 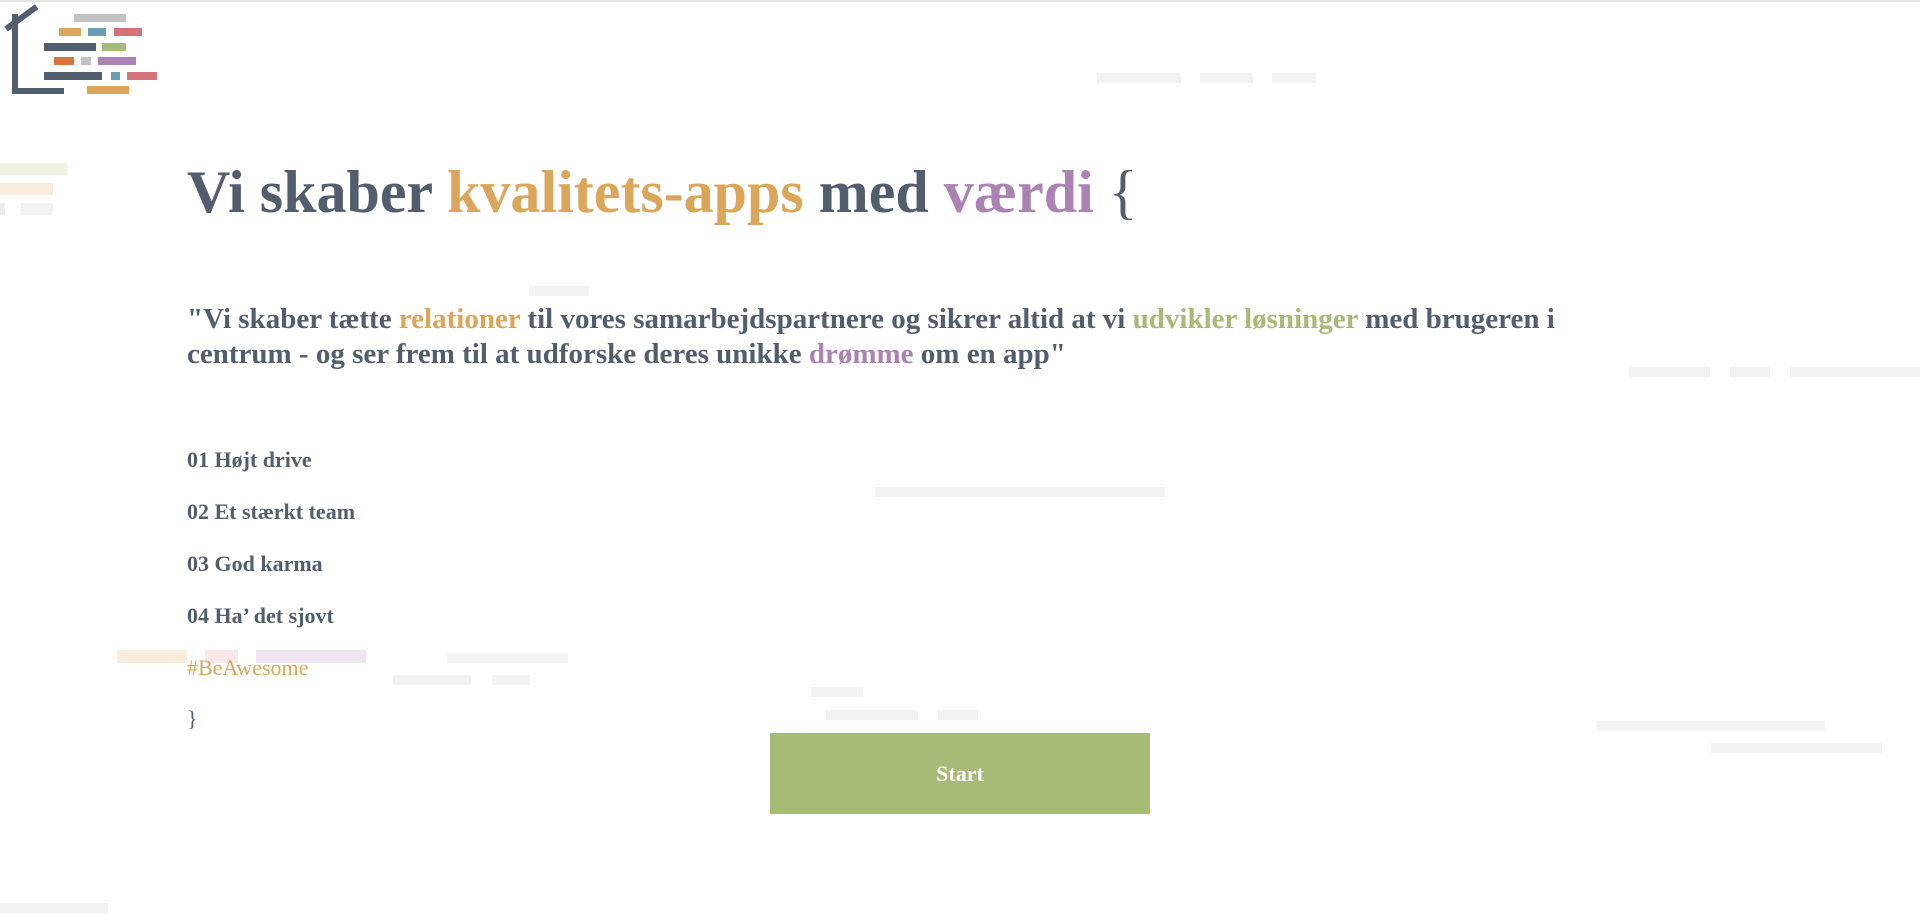 I want to click on quote-highlight-relations: relationer, so click(x=459, y=319).